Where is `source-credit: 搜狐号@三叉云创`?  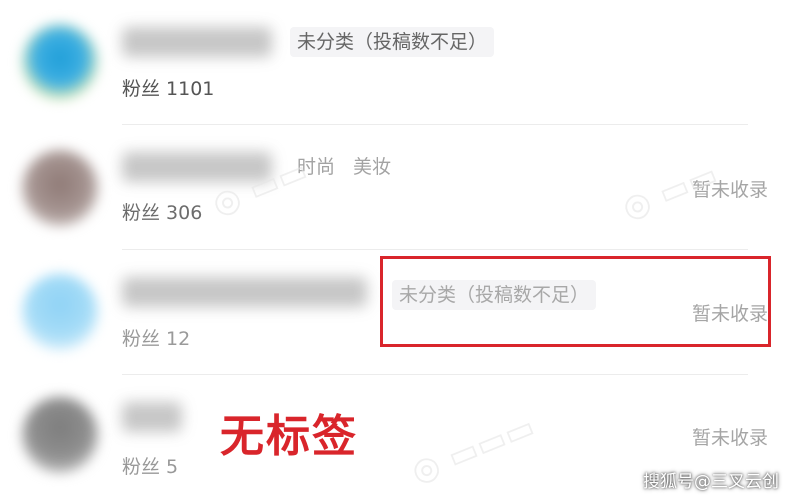 source-credit: 搜狐号@三叉云创 is located at coordinates (711, 482).